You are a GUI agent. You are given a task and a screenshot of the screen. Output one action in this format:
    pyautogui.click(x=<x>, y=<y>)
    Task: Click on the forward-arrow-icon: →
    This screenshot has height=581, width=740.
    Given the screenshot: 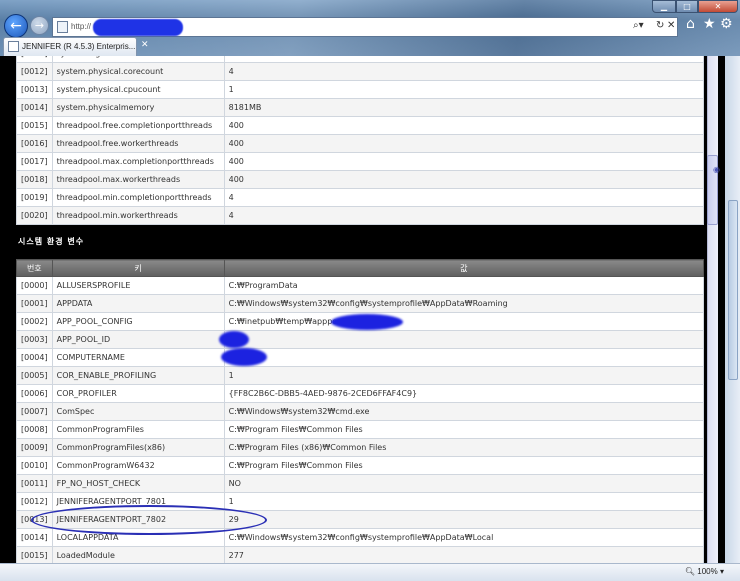 What is the action you would take?
    pyautogui.click(x=39, y=25)
    